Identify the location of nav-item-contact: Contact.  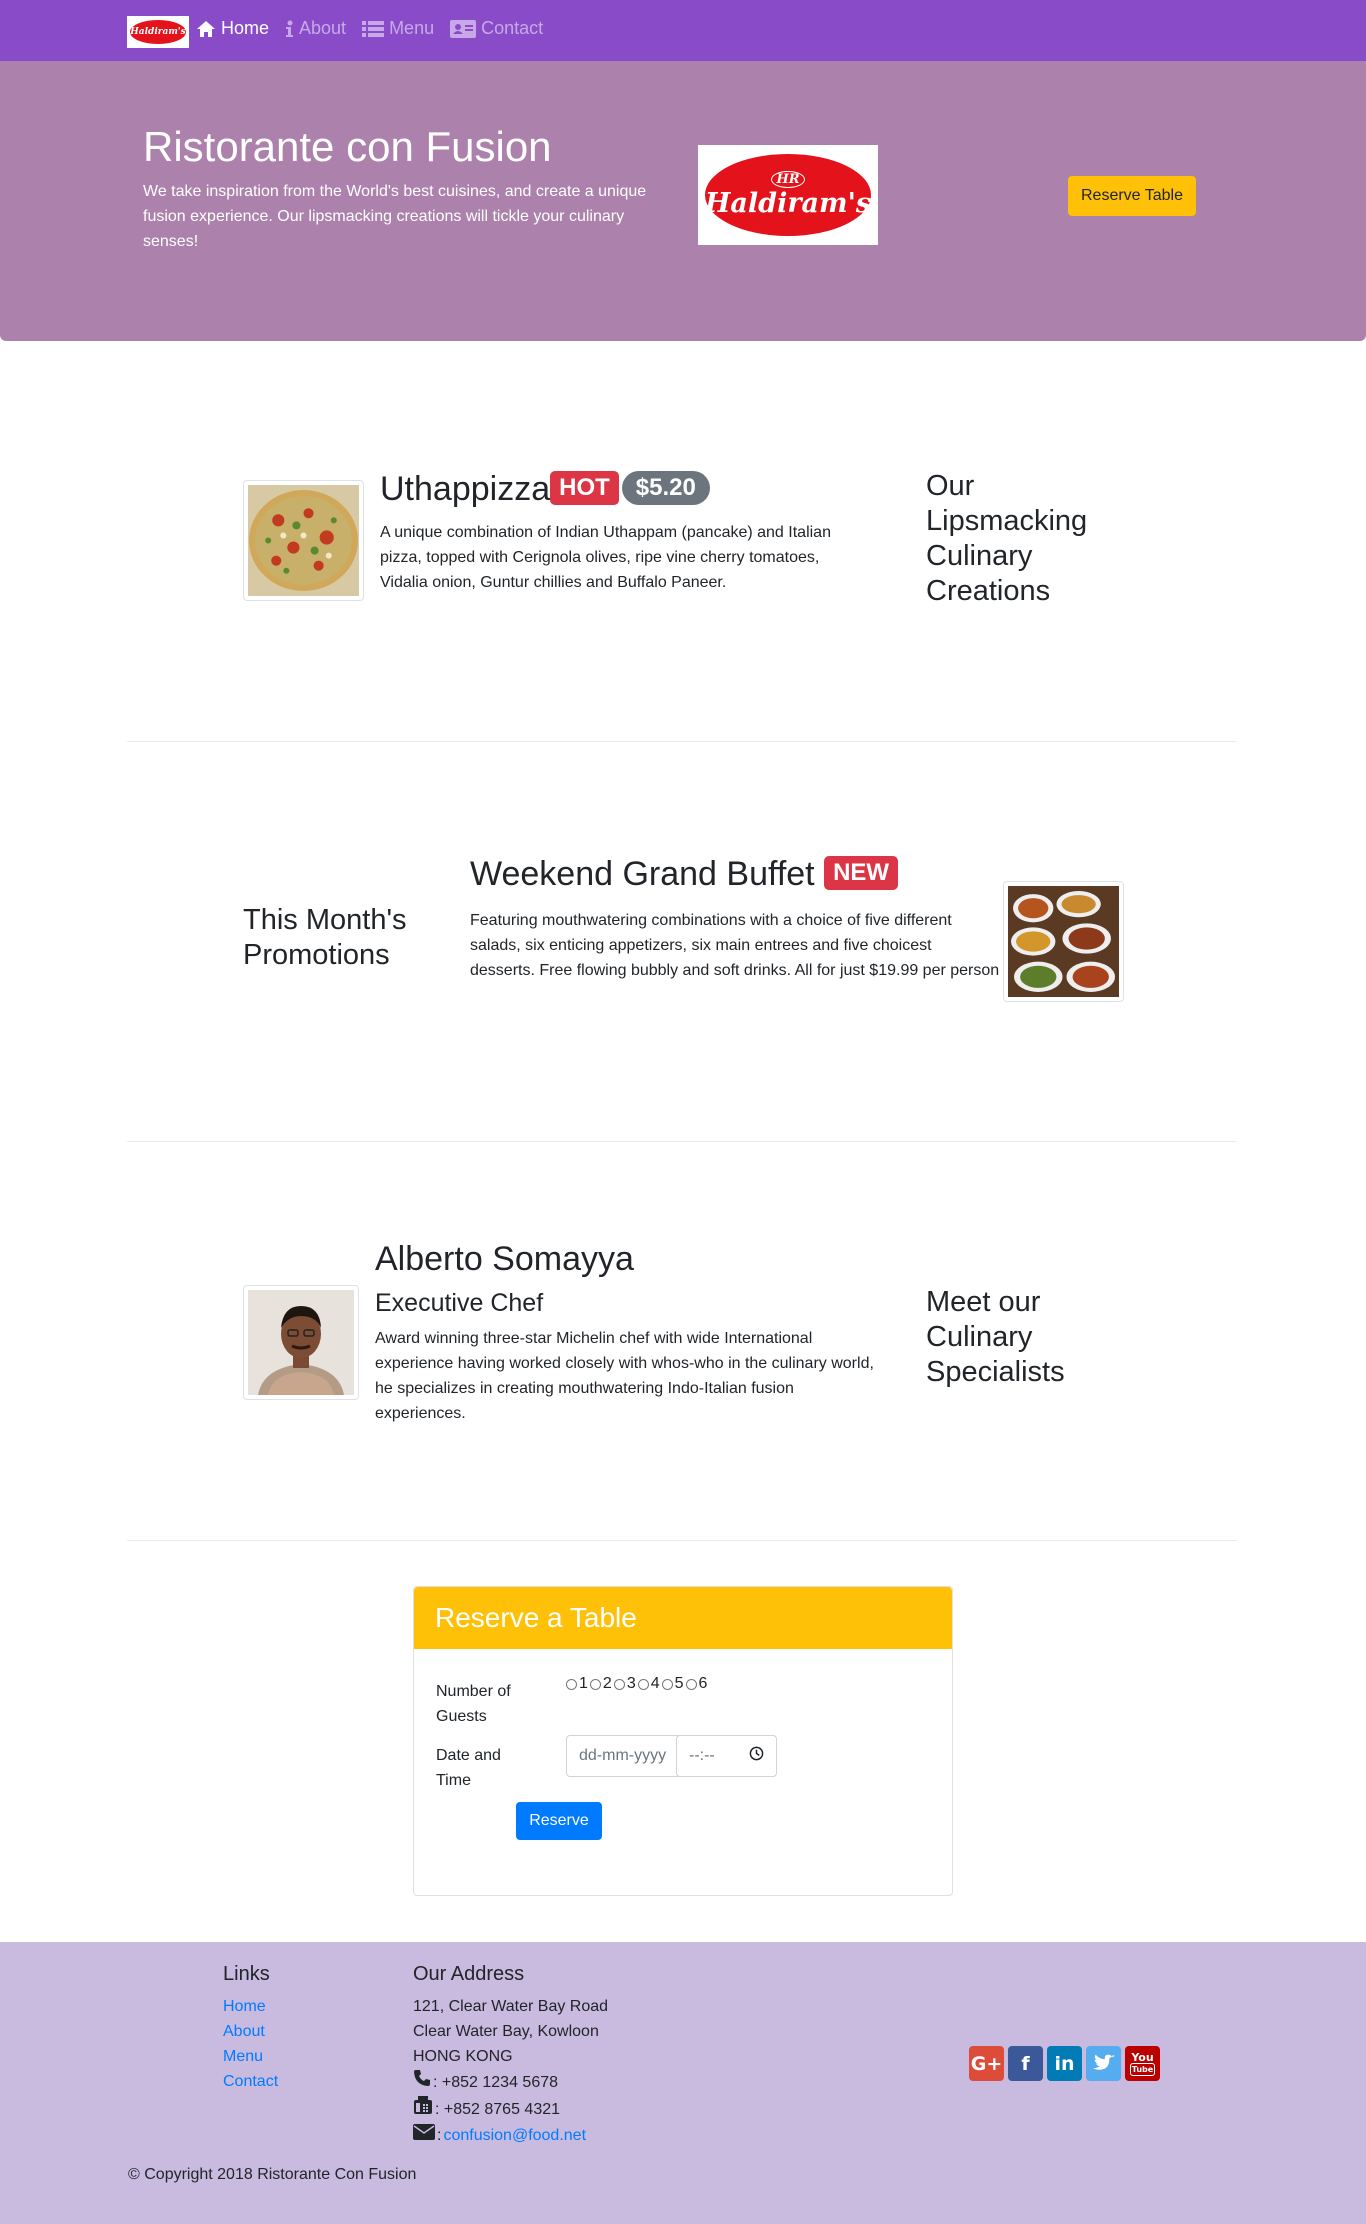
(496, 28).